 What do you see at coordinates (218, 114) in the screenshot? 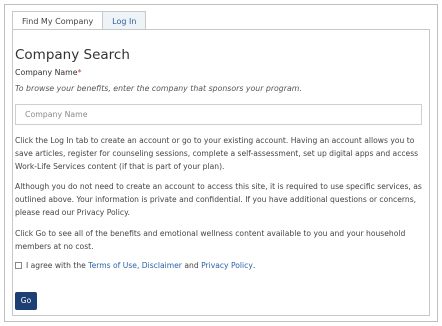
I see `company-name-input` at bounding box center [218, 114].